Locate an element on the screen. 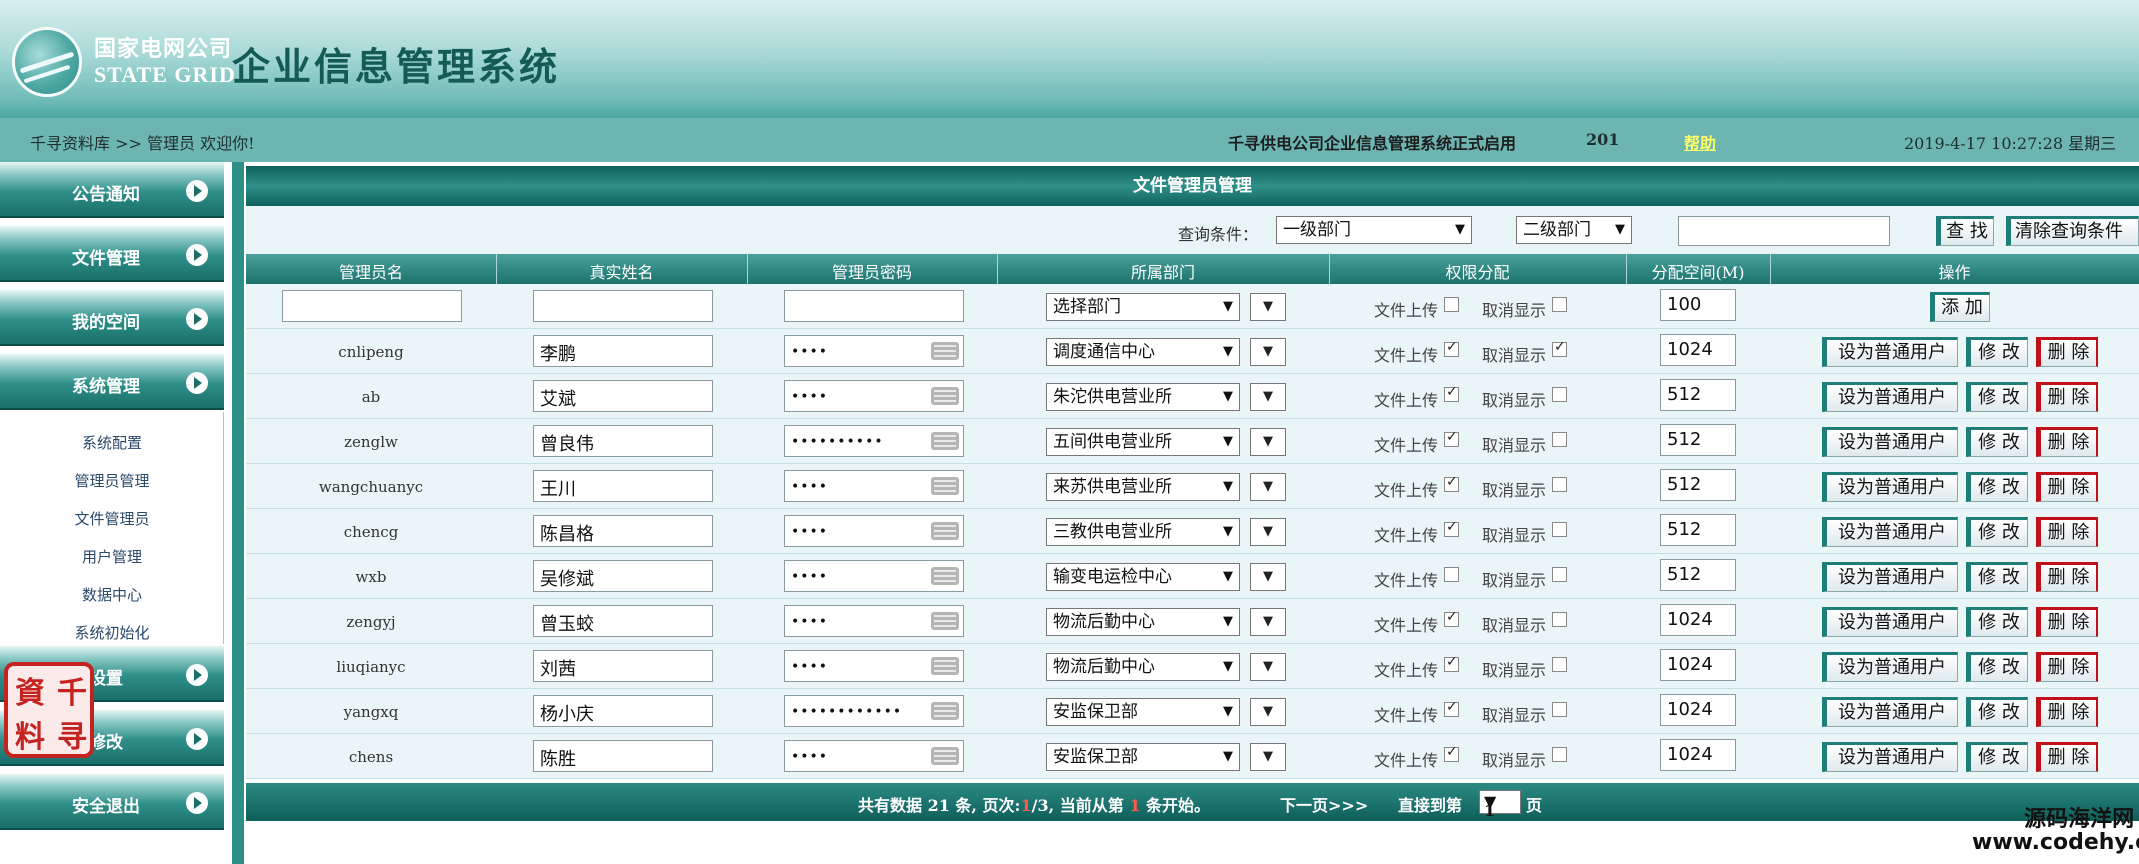 The width and height of the screenshot is (2139, 864). new-space-input: 100 is located at coordinates (1698, 305).